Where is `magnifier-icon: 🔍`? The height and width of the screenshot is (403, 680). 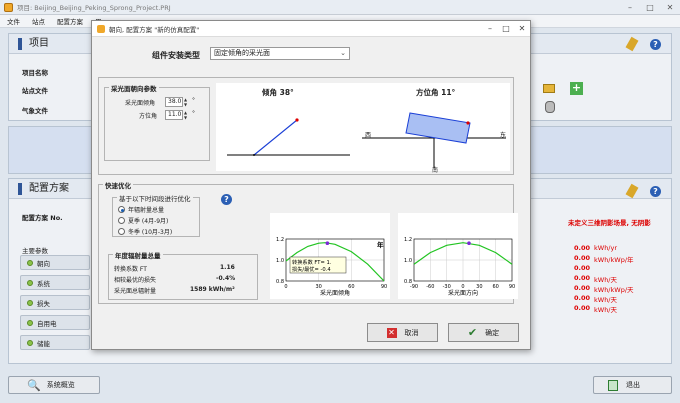
magnifier-icon: 🔍 is located at coordinates (34, 385).